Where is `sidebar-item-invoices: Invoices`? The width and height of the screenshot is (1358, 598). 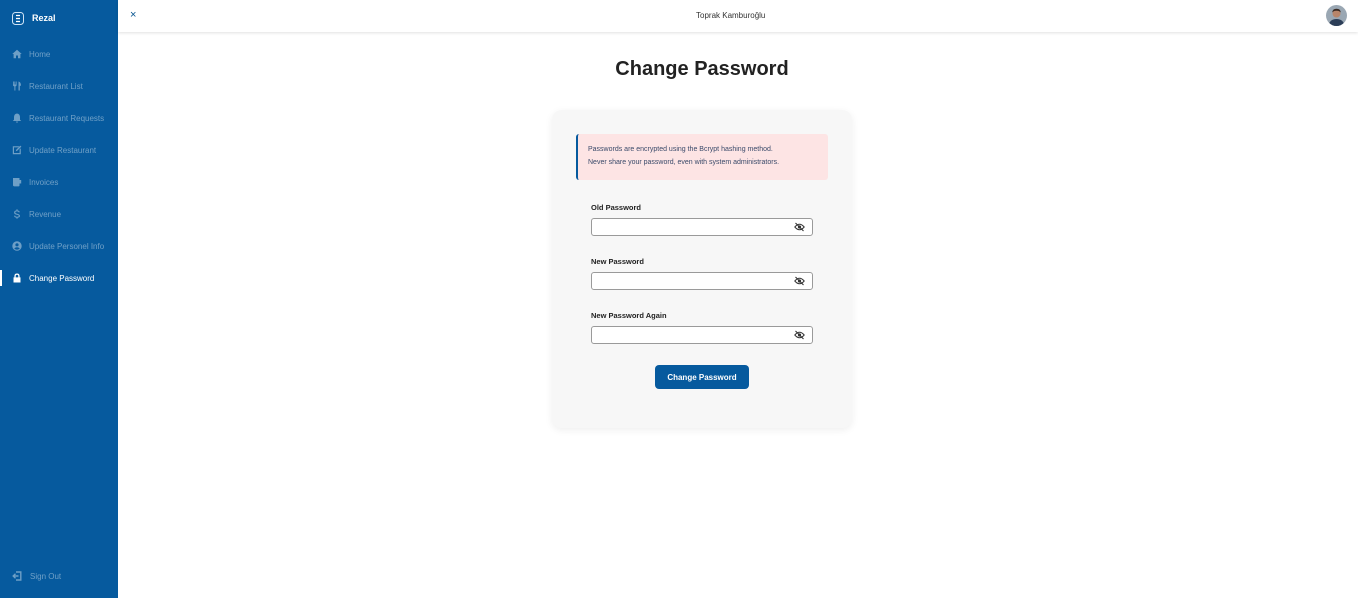 sidebar-item-invoices: Invoices is located at coordinates (59, 182).